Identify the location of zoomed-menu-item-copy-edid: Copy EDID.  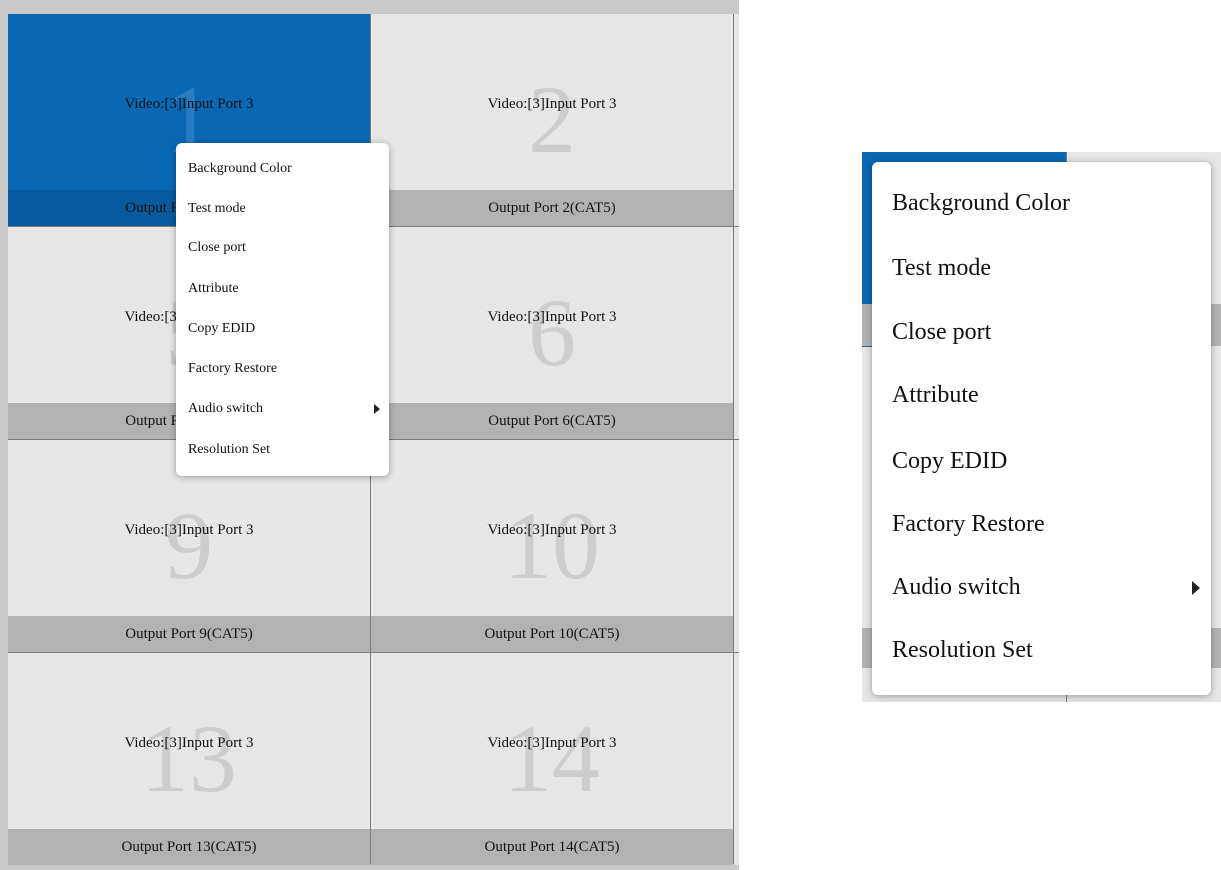
(1041, 461).